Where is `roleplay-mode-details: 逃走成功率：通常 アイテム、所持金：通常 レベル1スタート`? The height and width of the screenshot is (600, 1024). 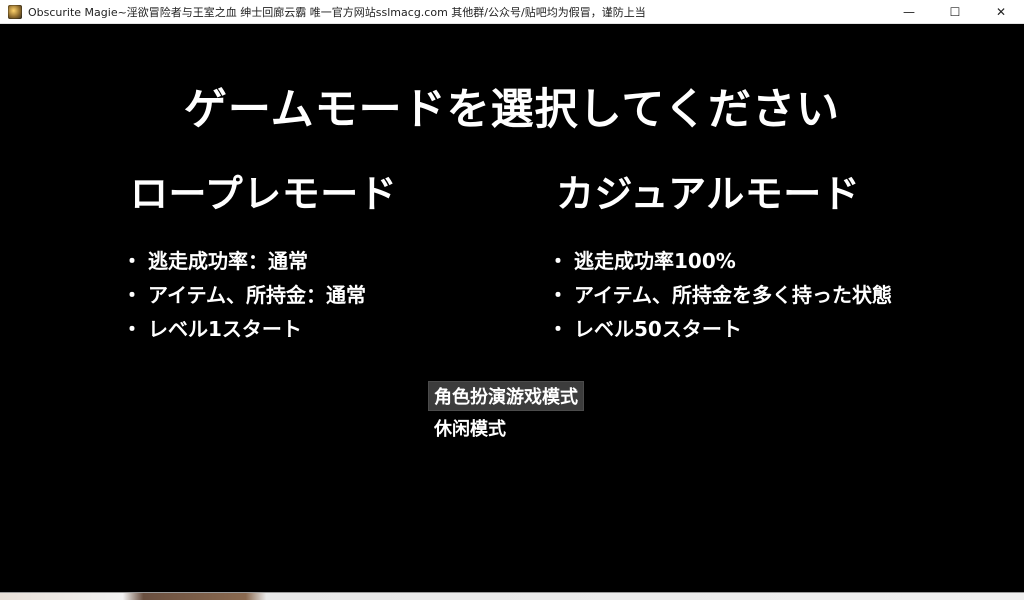
roleplay-mode-details: 逃走成功率：通常 アイテム、所持金：通常 レベル1スタート is located at coordinates (336, 295).